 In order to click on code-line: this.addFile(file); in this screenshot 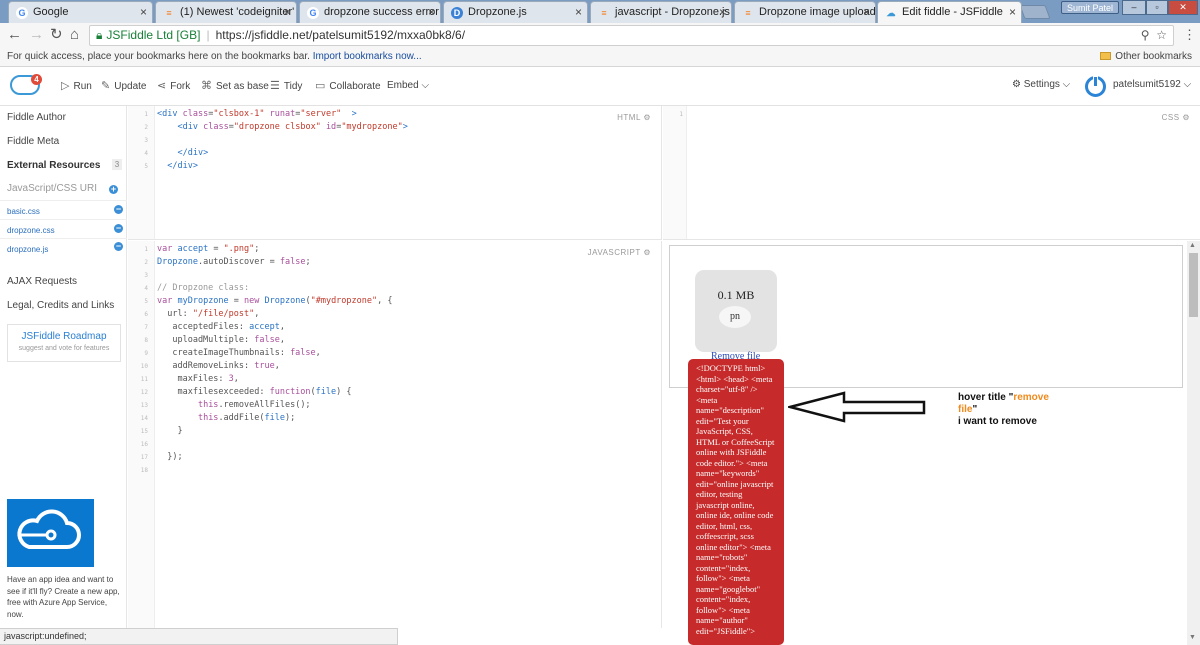, I will do `click(246, 418)`.